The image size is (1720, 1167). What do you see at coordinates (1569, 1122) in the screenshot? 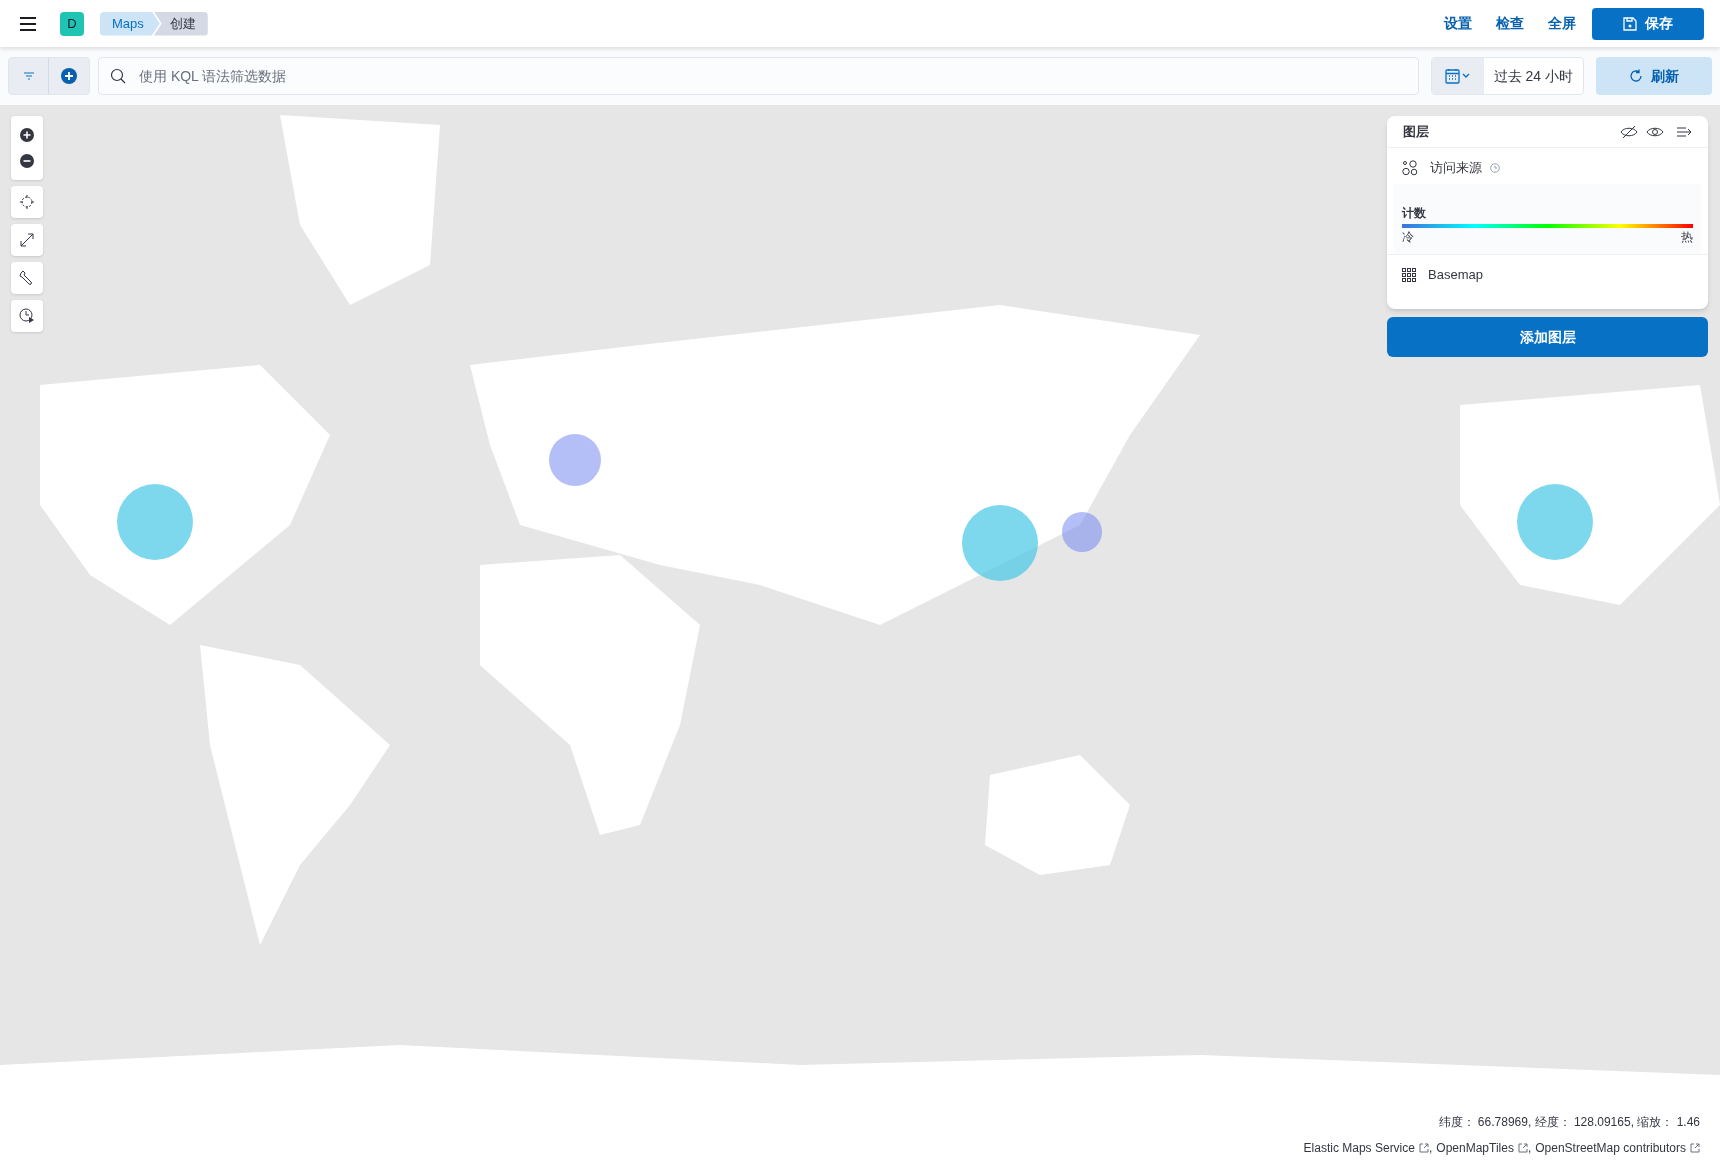
I see `cursor-coordinates: 纬度： 66.78969, 经度： 128.09165, 缩放： 1.46` at bounding box center [1569, 1122].